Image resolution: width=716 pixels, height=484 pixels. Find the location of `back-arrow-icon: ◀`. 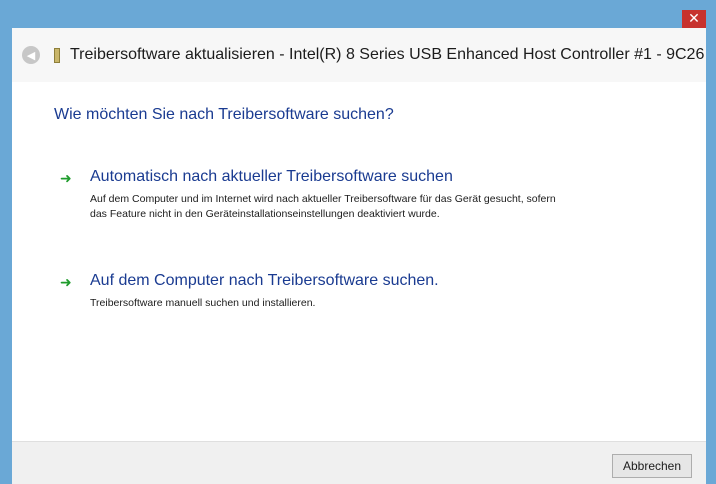

back-arrow-icon: ◀ is located at coordinates (31, 55).